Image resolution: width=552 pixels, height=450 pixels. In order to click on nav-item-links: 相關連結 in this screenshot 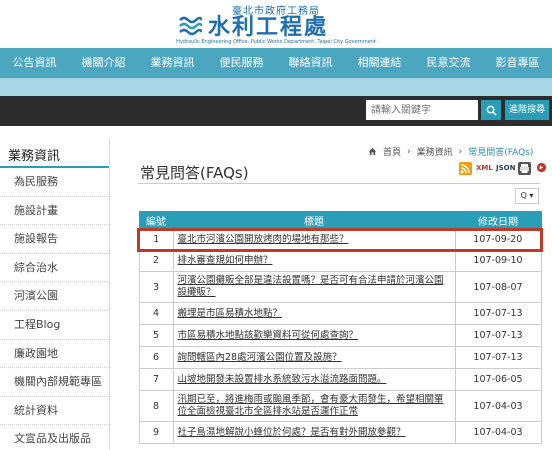, I will do `click(379, 63)`.